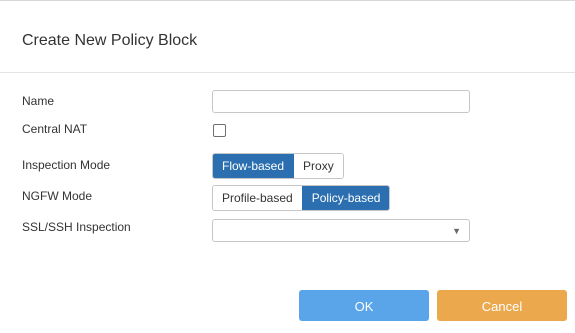  What do you see at coordinates (345, 198) in the screenshot?
I see `ngfw-mode-policy-based-button: Policy-based` at bounding box center [345, 198].